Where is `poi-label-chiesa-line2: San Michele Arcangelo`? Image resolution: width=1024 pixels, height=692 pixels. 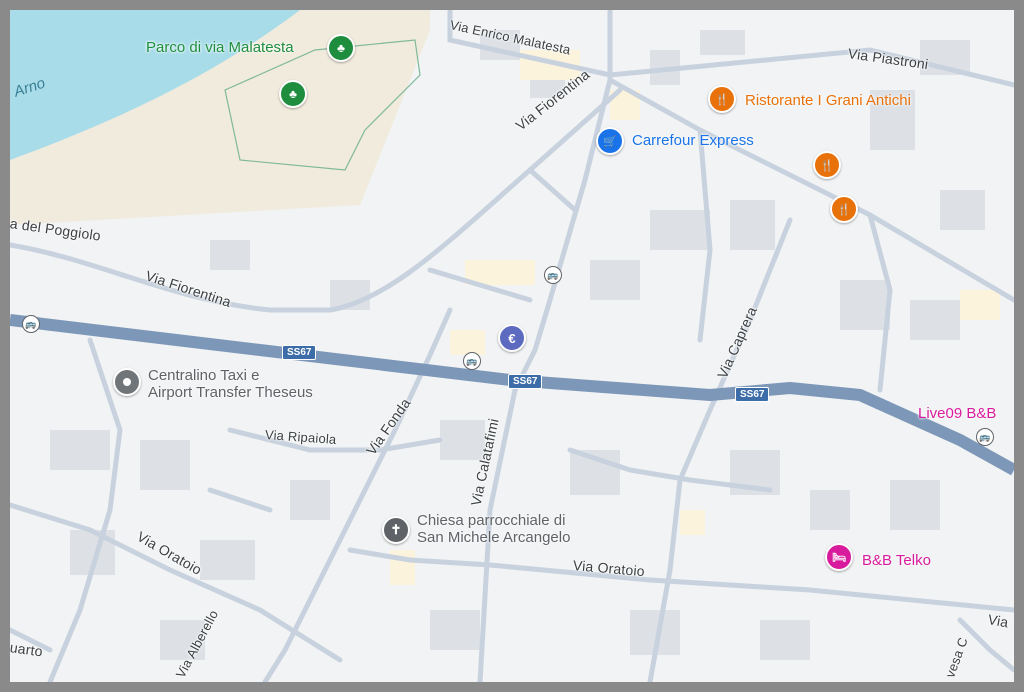
poi-label-chiesa-line2: San Michele Arcangelo is located at coordinates (494, 537).